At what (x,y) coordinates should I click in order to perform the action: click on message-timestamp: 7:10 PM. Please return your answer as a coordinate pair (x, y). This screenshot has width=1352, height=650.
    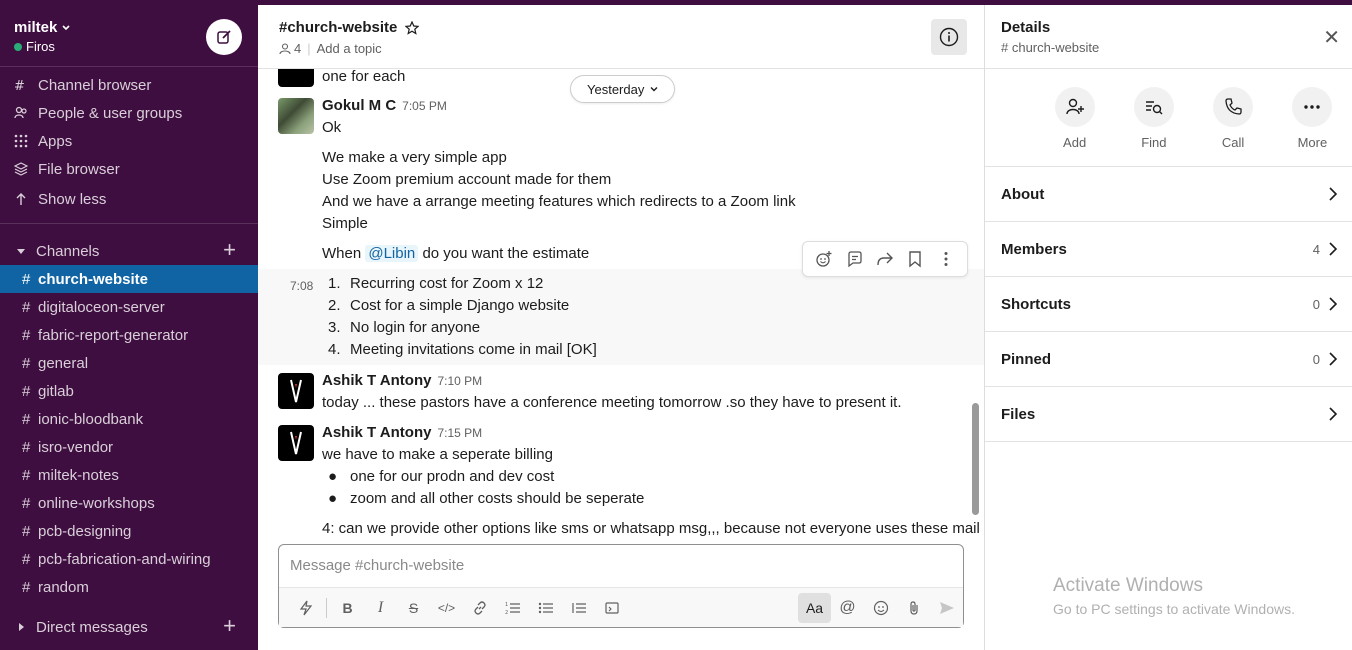
    Looking at the image, I should click on (459, 381).